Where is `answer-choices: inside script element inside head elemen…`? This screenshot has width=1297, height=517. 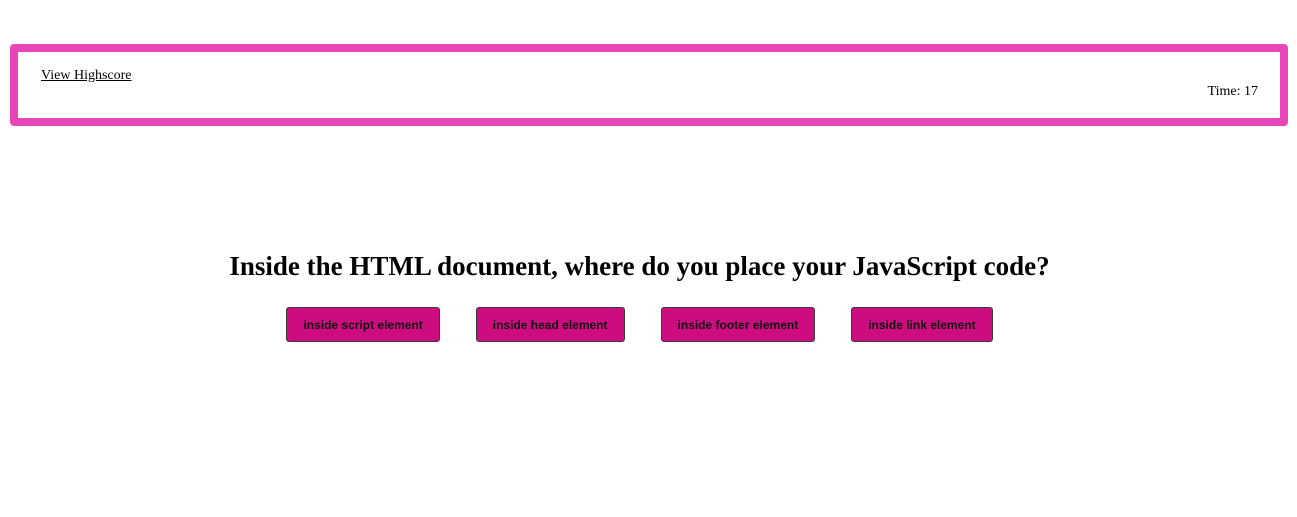
answer-choices: inside script element inside head elemen… is located at coordinates (639, 324).